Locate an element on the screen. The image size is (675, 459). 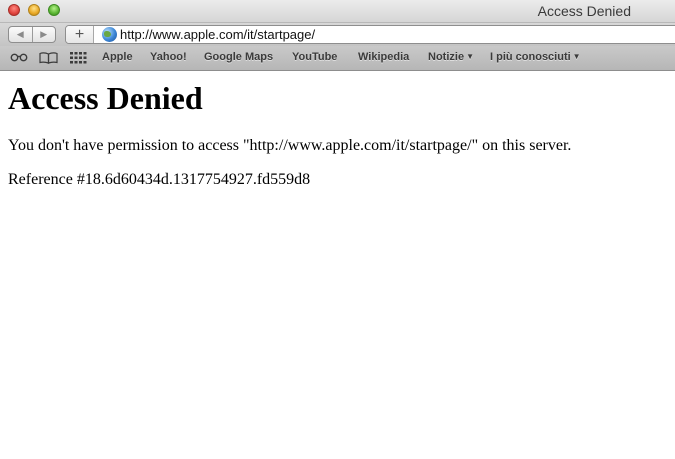
bookmark-apple: Apple is located at coordinates (117, 57).